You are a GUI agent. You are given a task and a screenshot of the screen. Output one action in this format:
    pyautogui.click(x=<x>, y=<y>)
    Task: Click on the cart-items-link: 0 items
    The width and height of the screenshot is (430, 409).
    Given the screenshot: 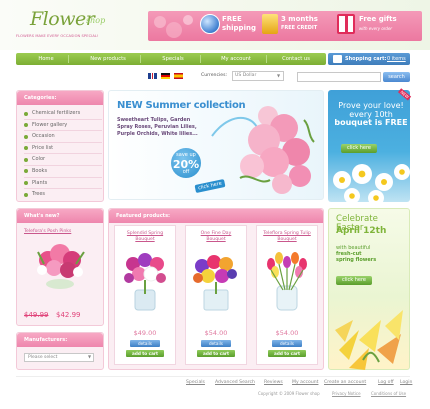 What is the action you would take?
    pyautogui.click(x=396, y=59)
    